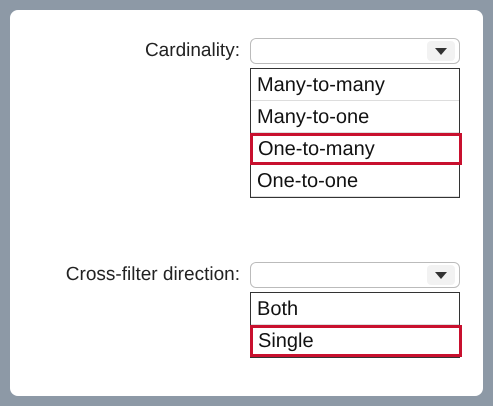 Image resolution: width=493 pixels, height=406 pixels. What do you see at coordinates (355, 85) in the screenshot?
I see `option-item: Many-to-many` at bounding box center [355, 85].